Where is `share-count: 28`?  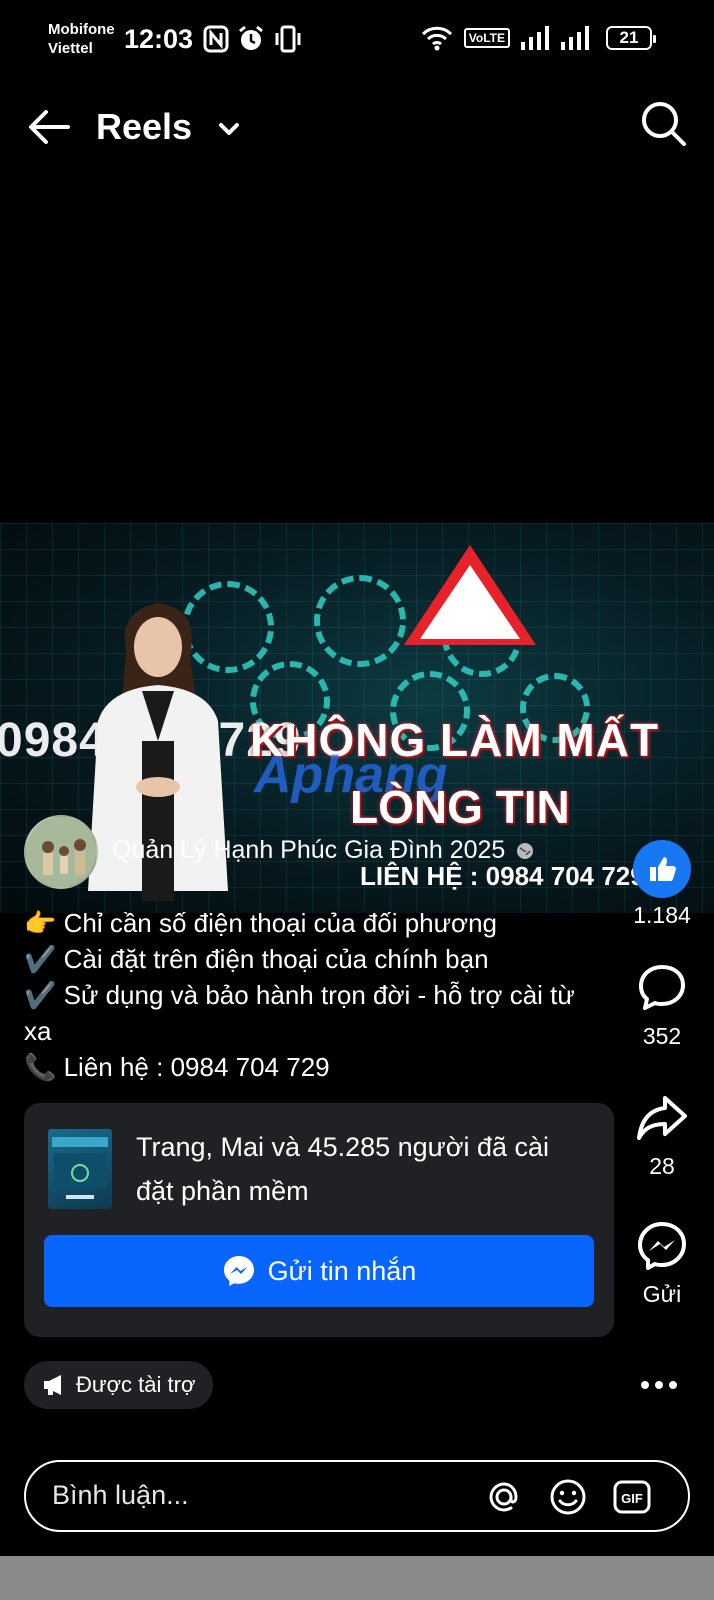
share-count: 28 is located at coordinates (662, 1166).